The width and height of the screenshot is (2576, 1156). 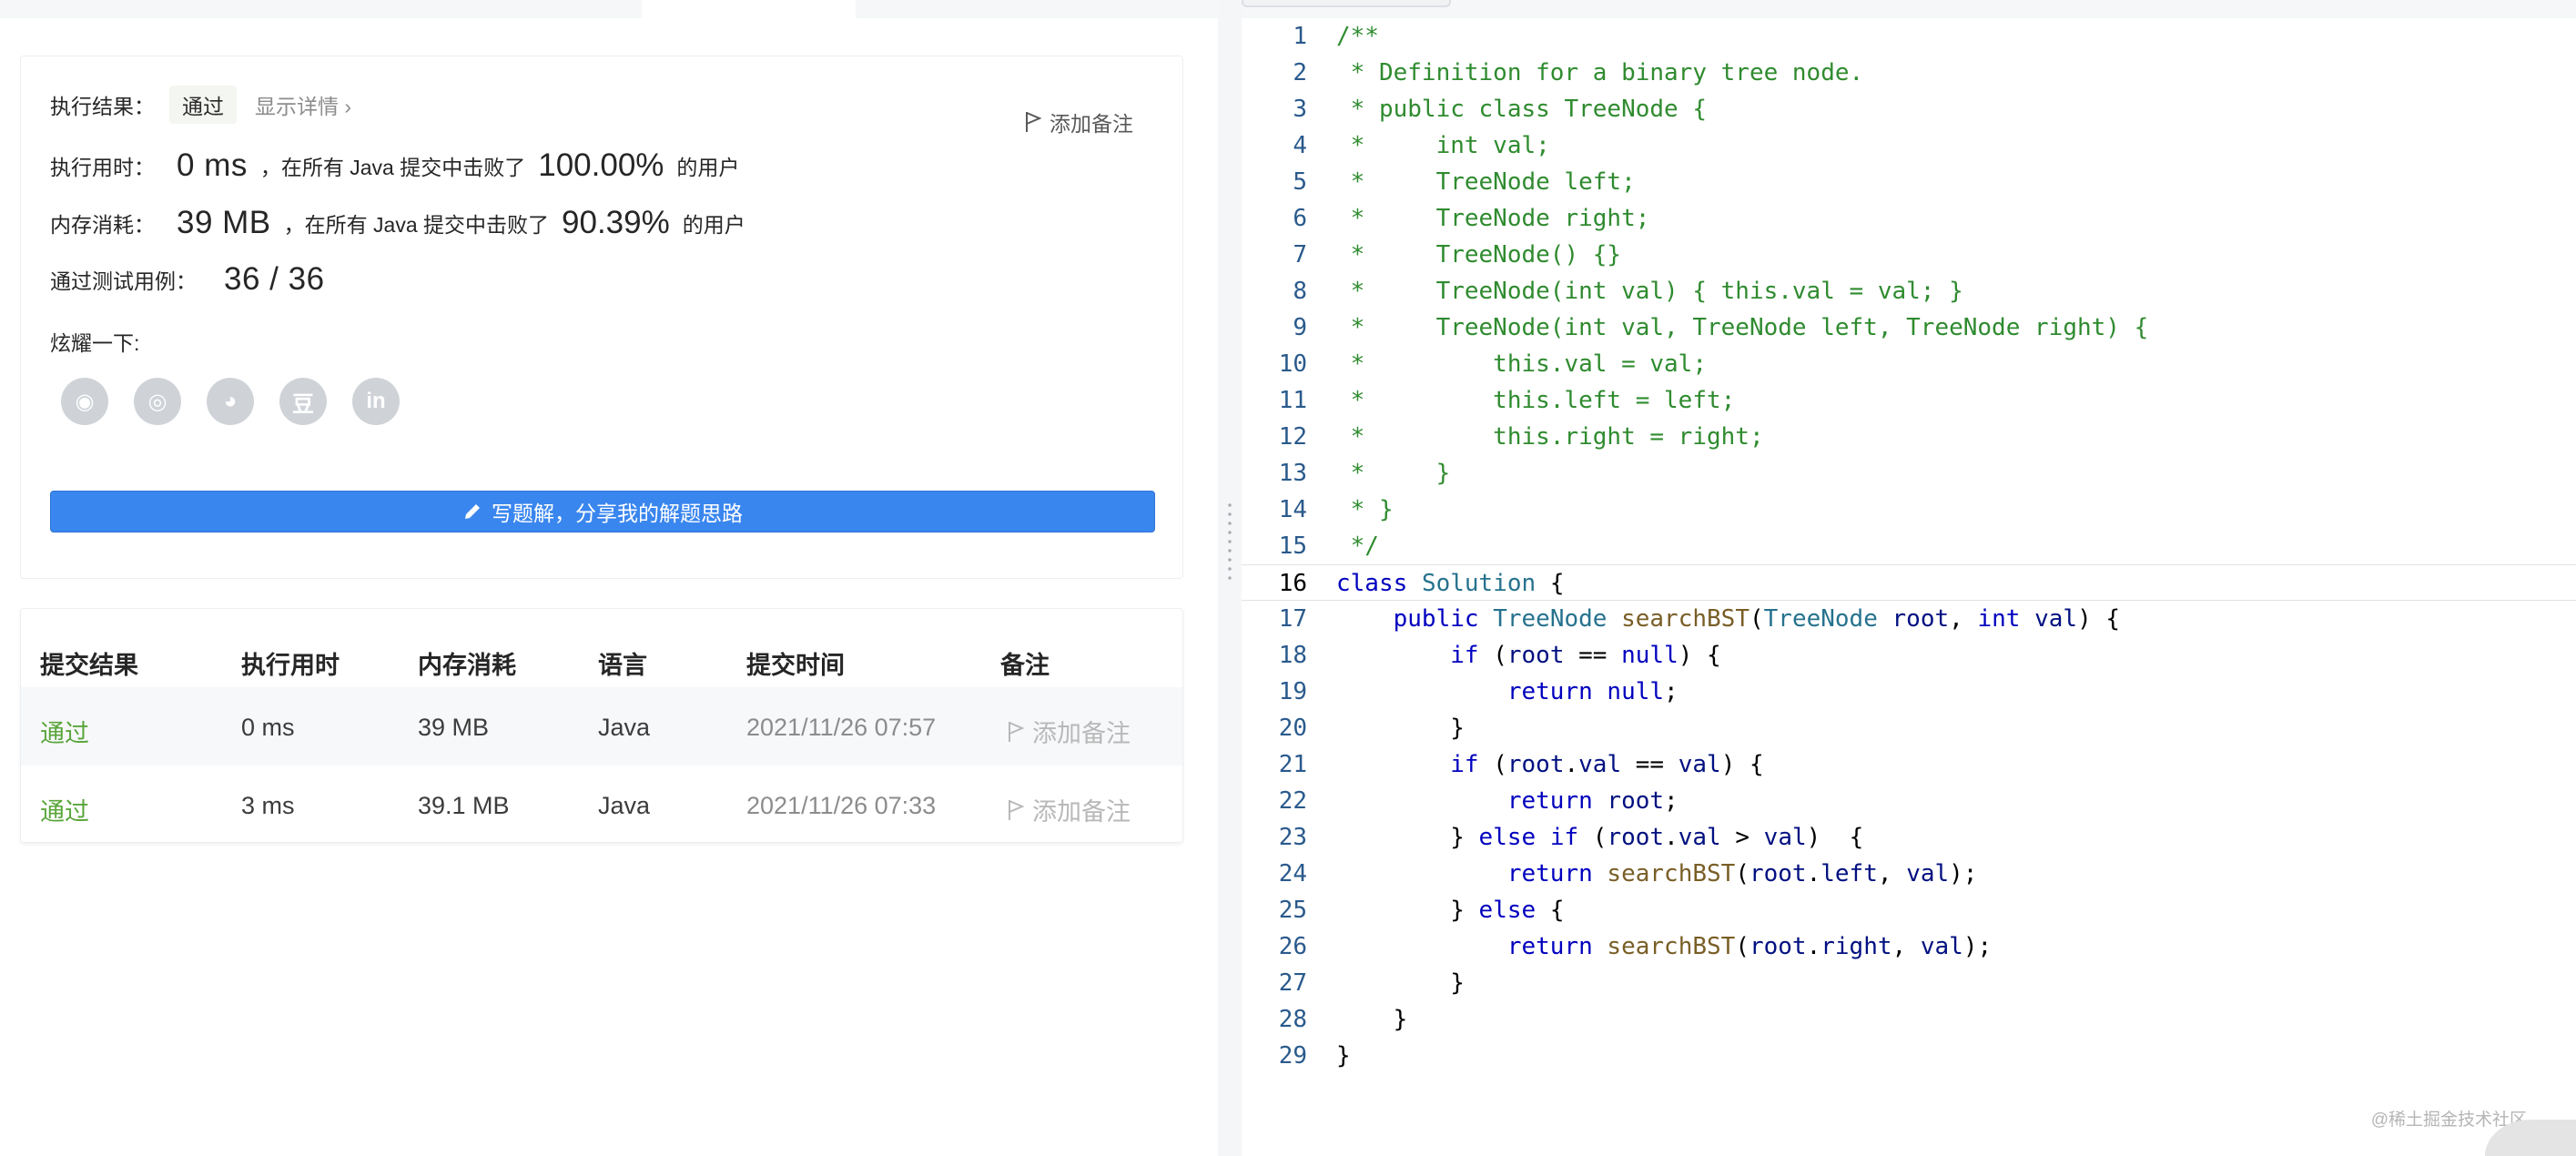 I want to click on code-line: 23 } else if (root.val > val) {, so click(x=1909, y=837).